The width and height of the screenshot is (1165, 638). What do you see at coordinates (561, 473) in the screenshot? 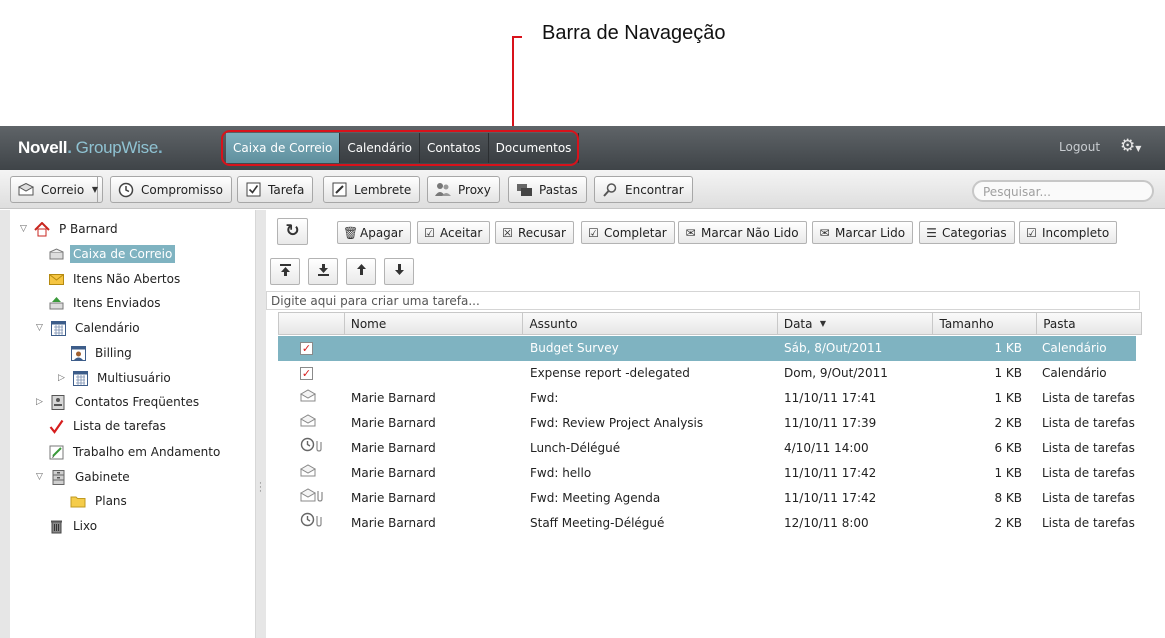
I see `row-assunto: Fwd: hello` at bounding box center [561, 473].